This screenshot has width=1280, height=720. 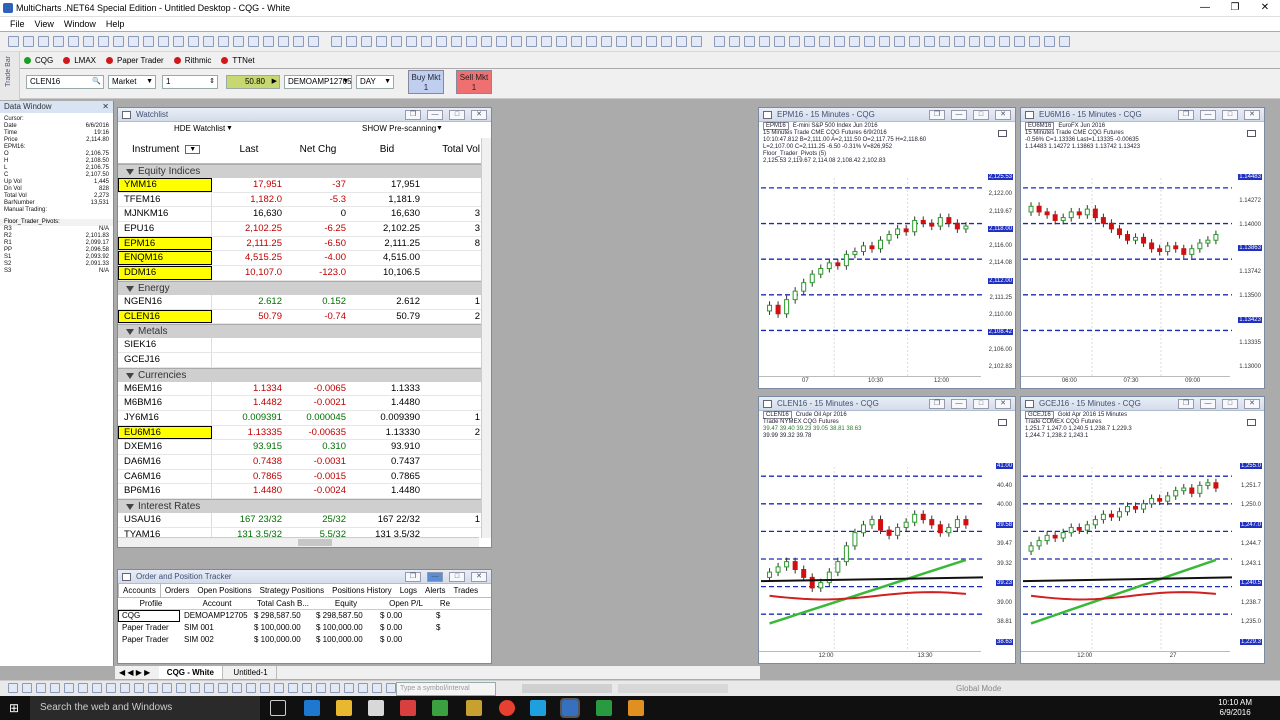 What do you see at coordinates (474, 82) in the screenshot?
I see `sell-market-button: Sell Mkt 1` at bounding box center [474, 82].